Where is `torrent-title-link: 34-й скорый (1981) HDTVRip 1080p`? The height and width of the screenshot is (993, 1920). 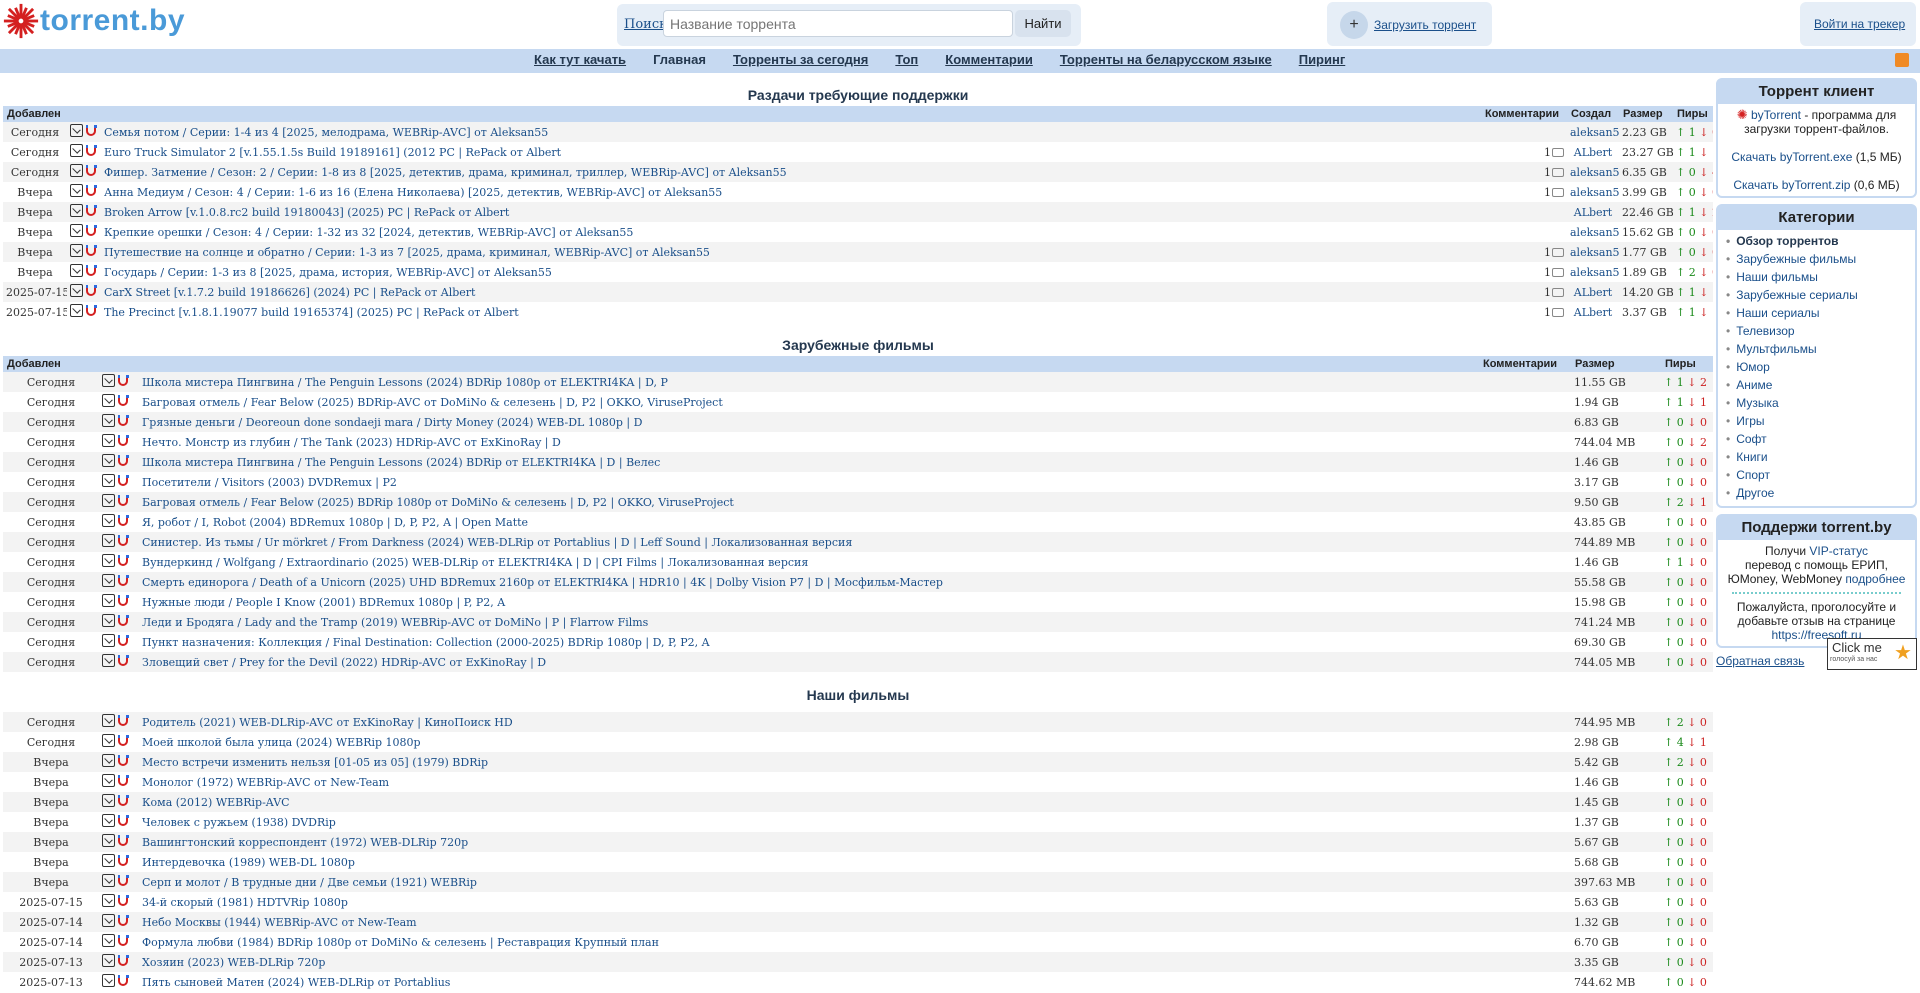 torrent-title-link: 34-й скорый (1981) HDTVRip 1080p is located at coordinates (245, 902).